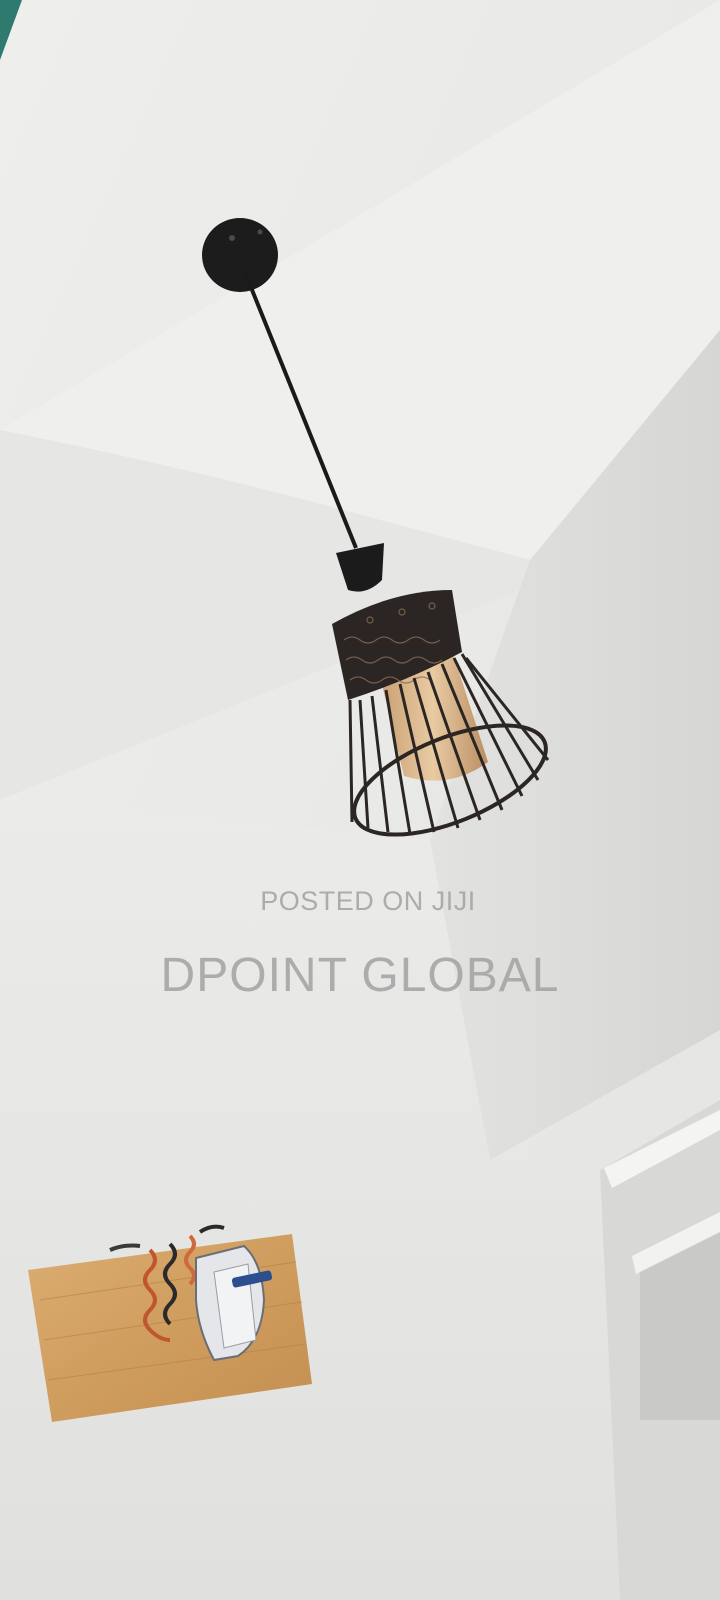 The width and height of the screenshot is (720, 1600). What do you see at coordinates (240, 255) in the screenshot?
I see `ceiling-rose` at bounding box center [240, 255].